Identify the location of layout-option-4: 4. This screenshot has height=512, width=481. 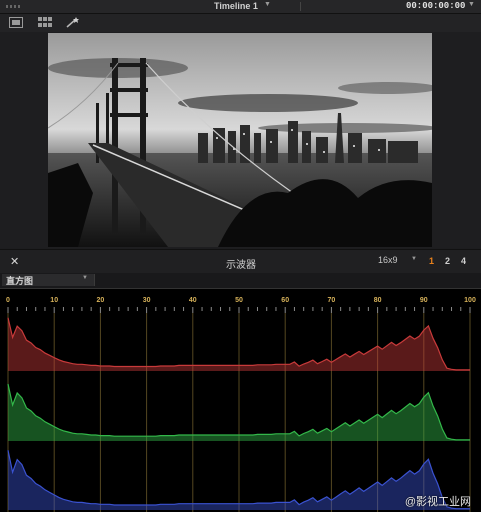
(463, 261).